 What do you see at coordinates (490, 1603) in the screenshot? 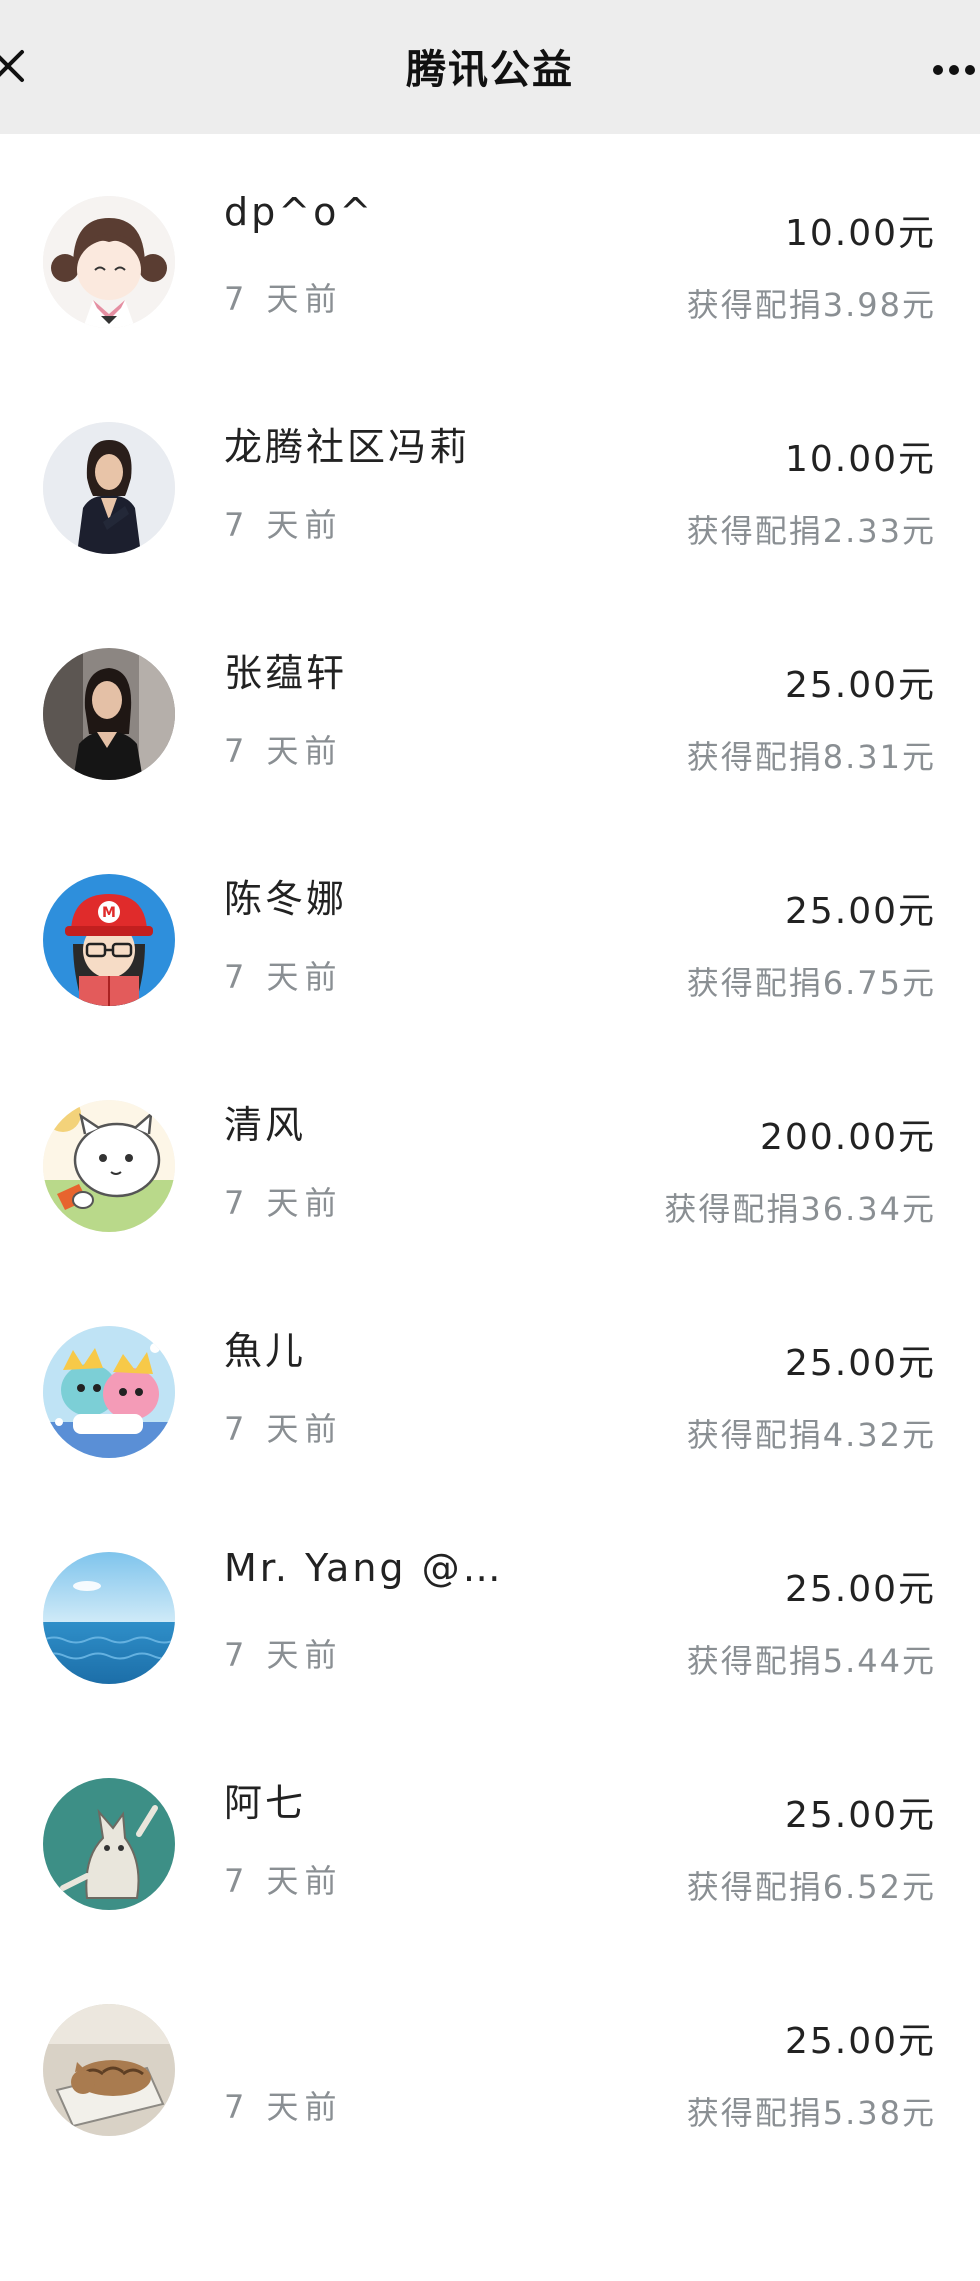
I see `donation-row: Mr. Yang @… 7 天前 25.00元 获得配捐5.44元` at bounding box center [490, 1603].